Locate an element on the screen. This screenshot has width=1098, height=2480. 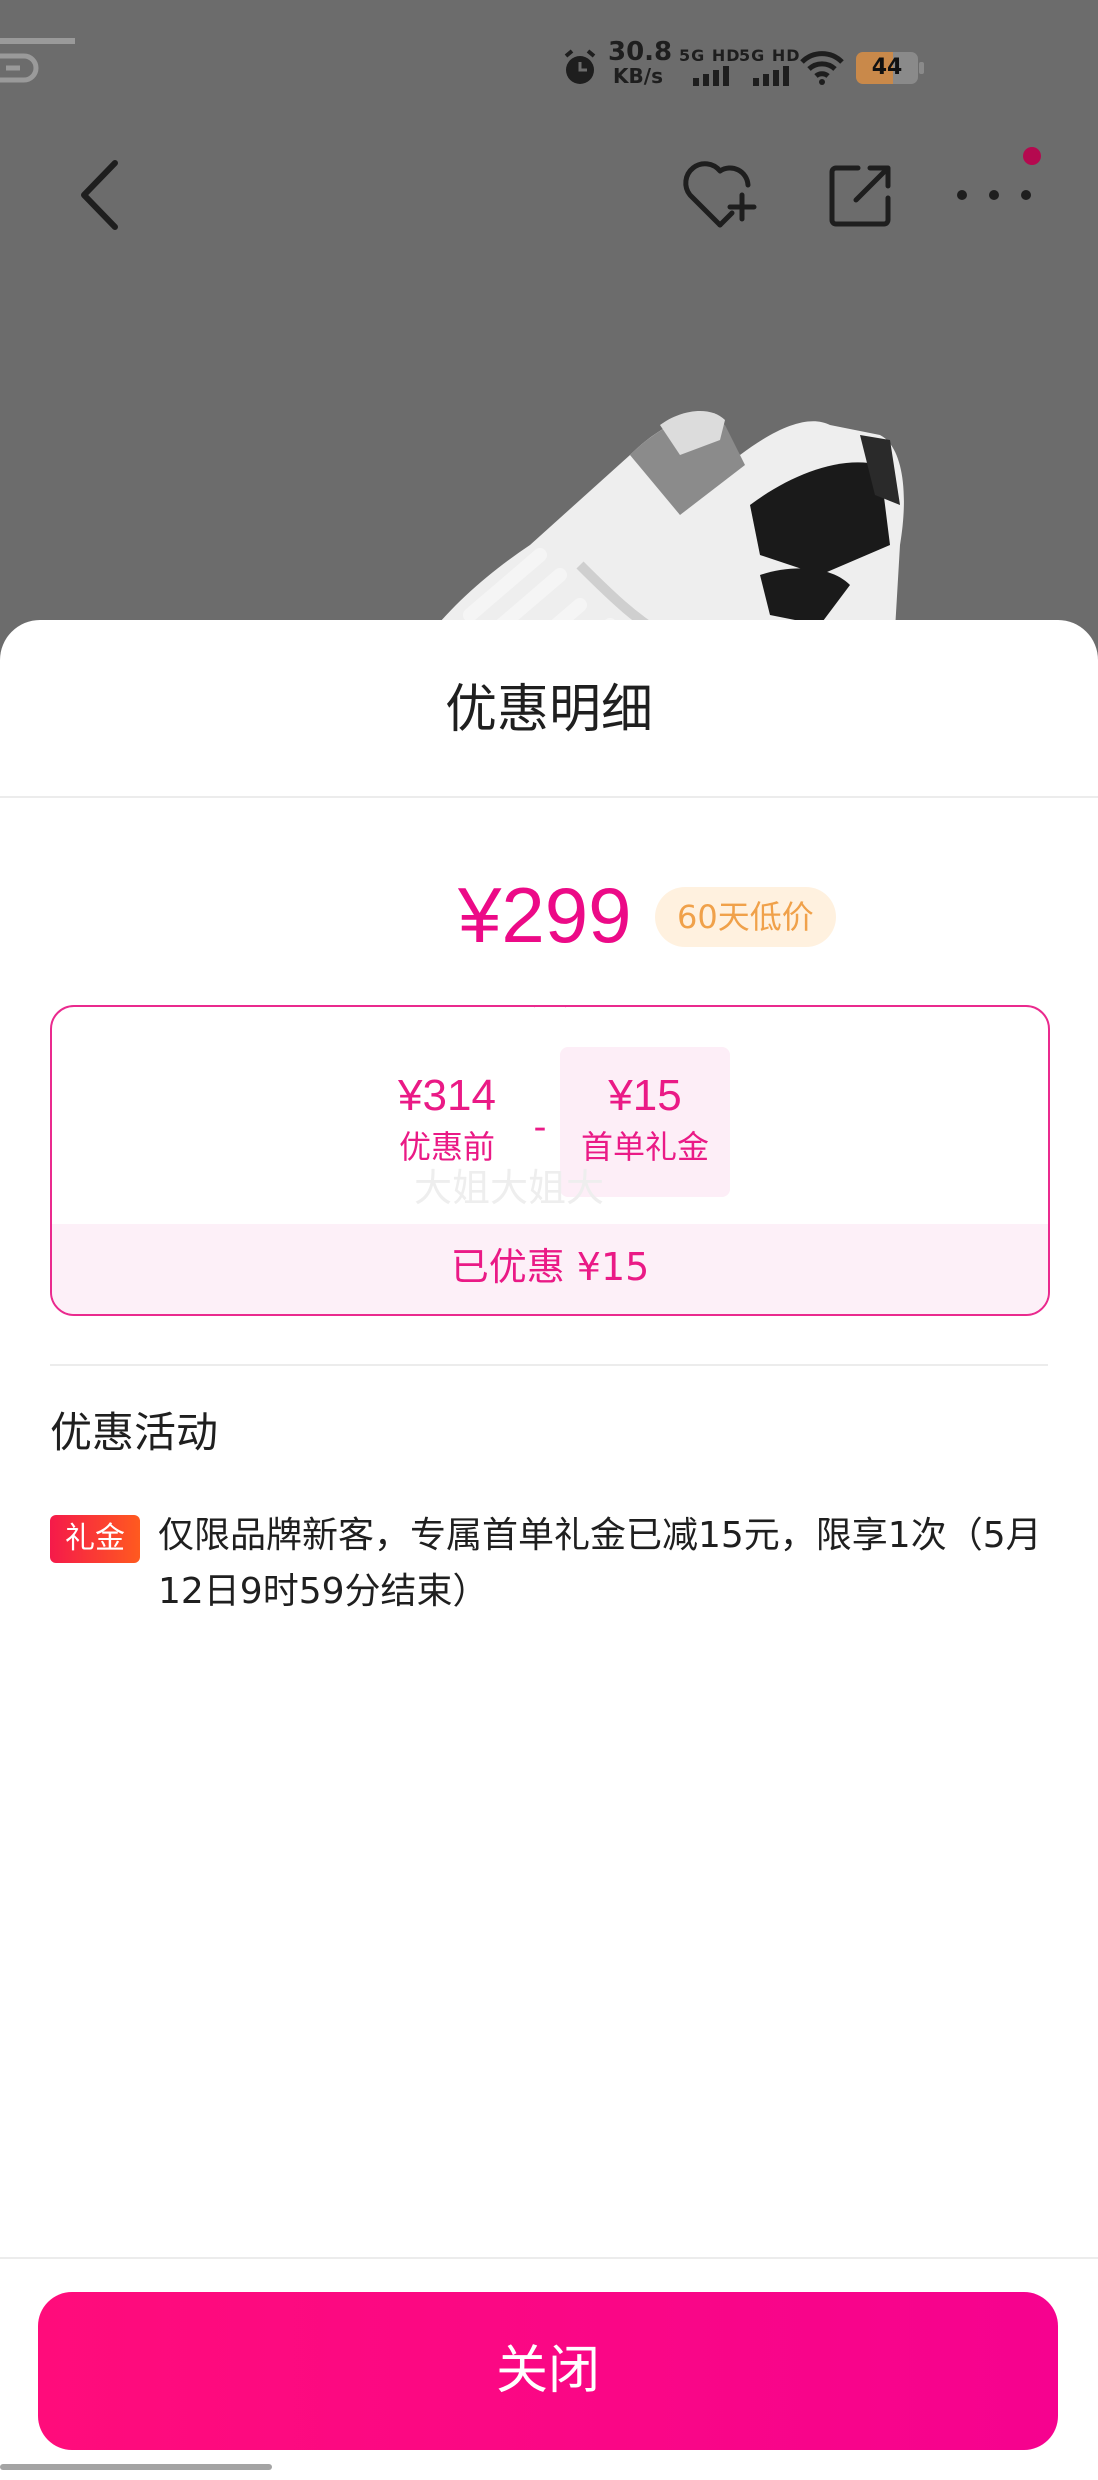
coupon-amount: ¥15 is located at coordinates (645, 1095).